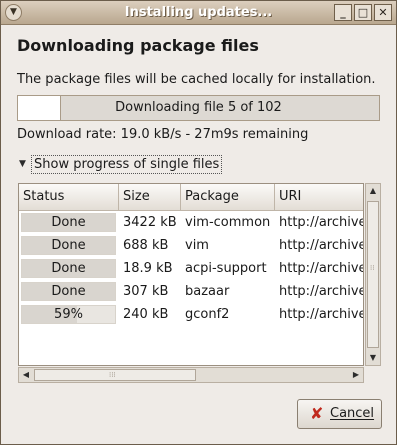  I want to click on scroll-down-icon: ▼, so click(373, 358).